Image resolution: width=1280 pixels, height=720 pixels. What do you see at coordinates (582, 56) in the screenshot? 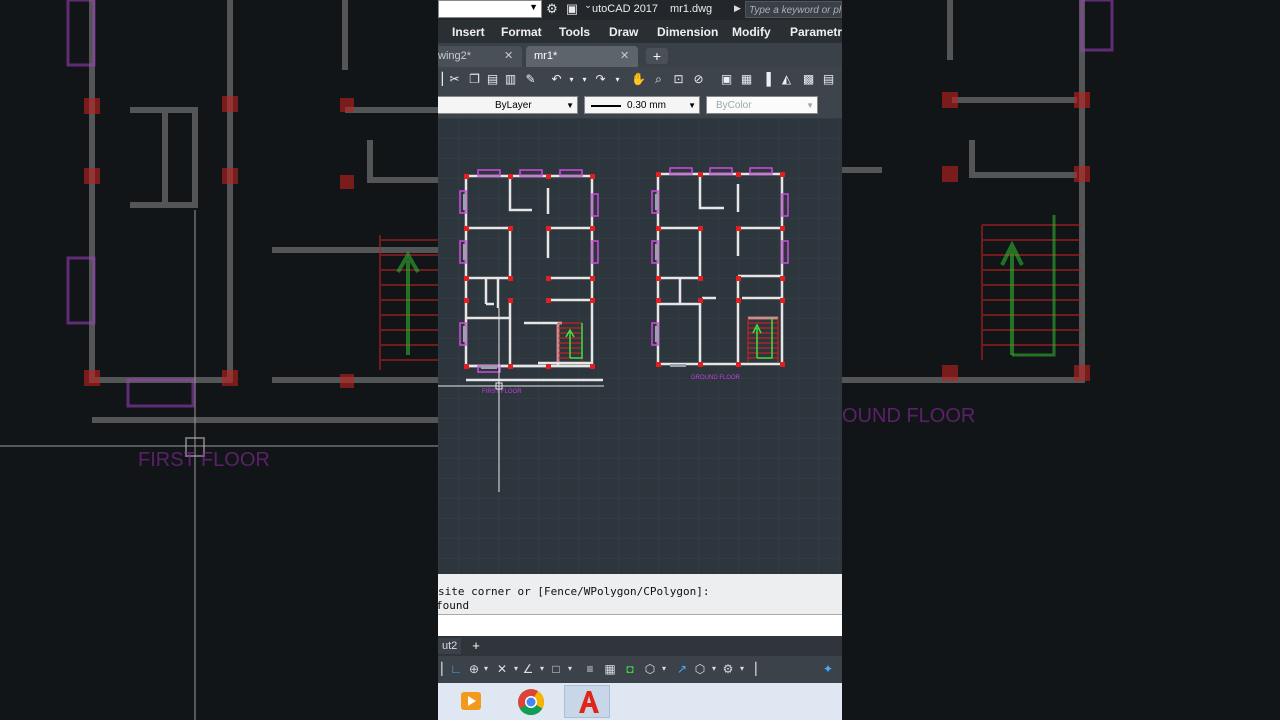
I see `tab-mr1: mr1* ✕` at bounding box center [582, 56].